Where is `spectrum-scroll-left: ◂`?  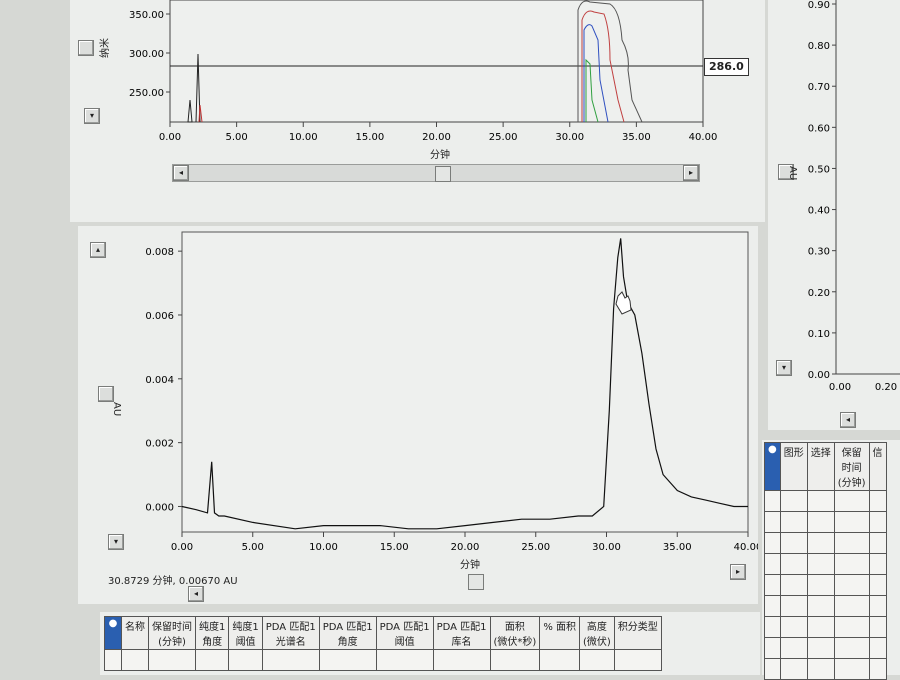
spectrum-scroll-left: ◂ is located at coordinates (848, 420).